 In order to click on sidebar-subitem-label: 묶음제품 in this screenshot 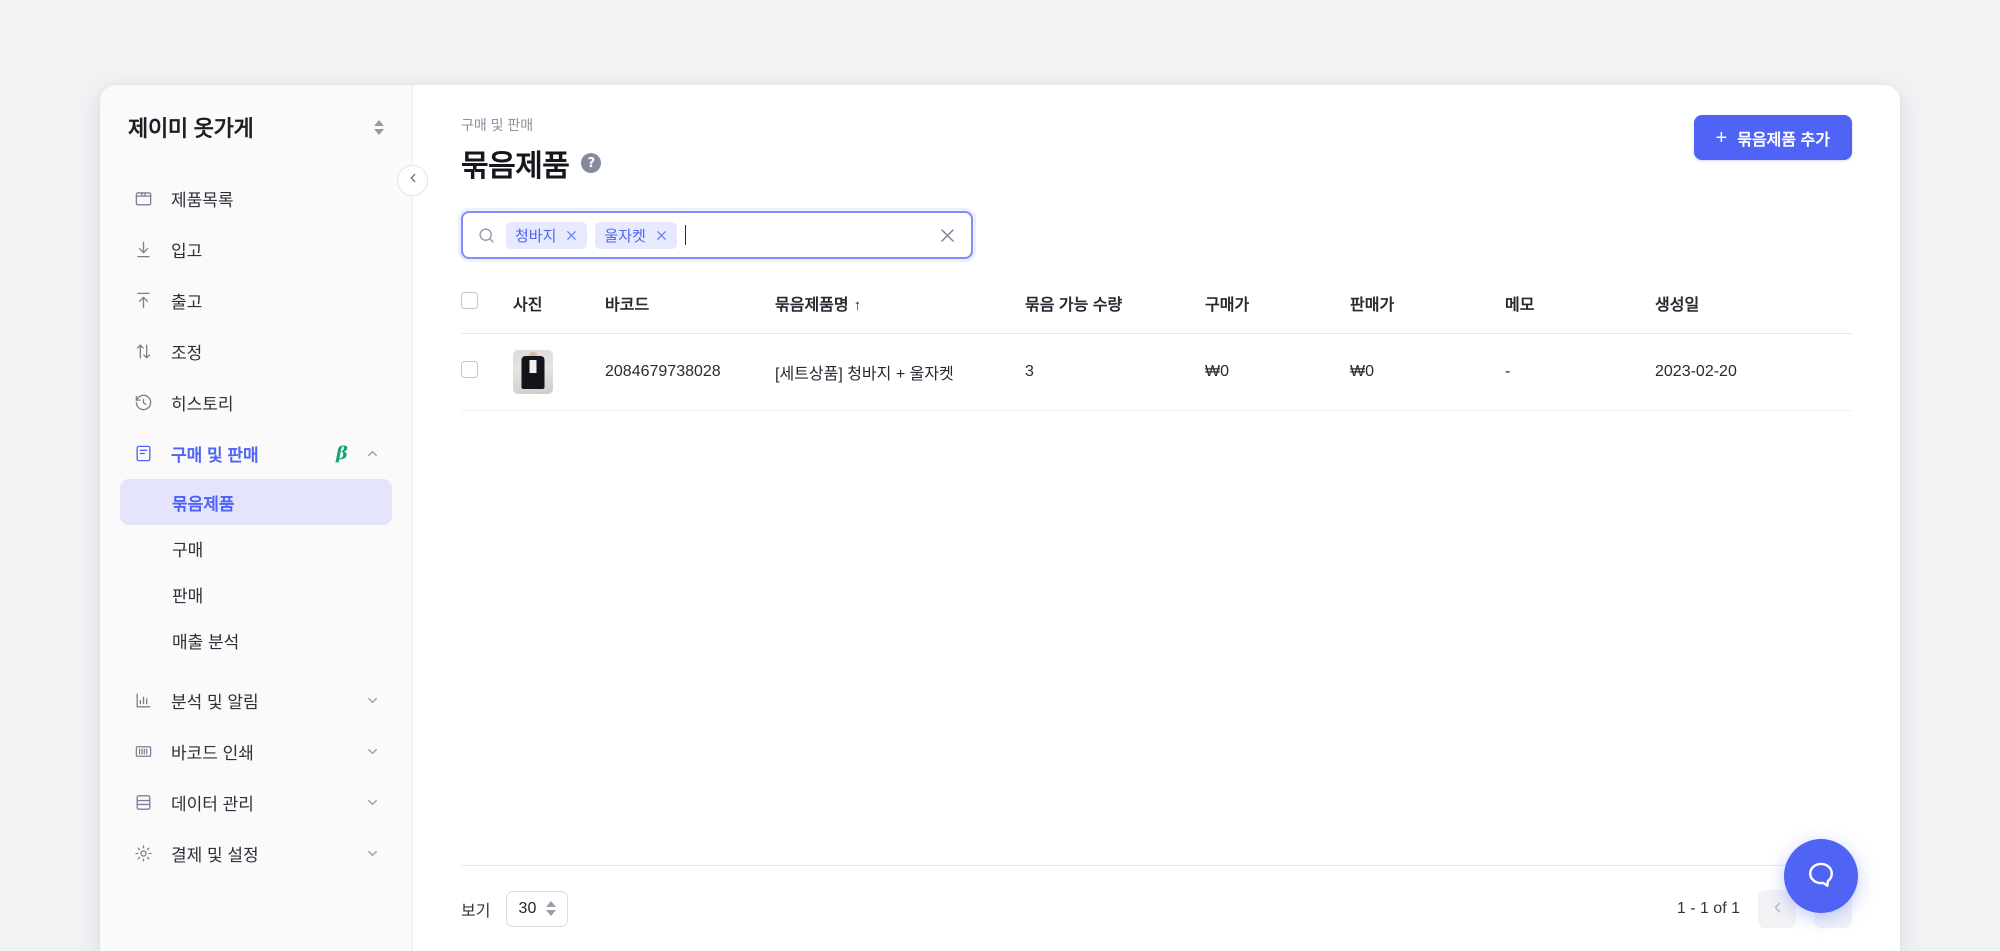, I will do `click(203, 504)`.